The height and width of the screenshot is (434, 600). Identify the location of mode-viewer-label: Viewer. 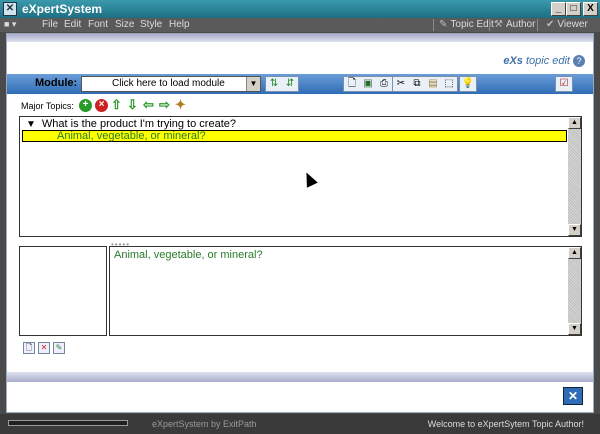
(572, 24).